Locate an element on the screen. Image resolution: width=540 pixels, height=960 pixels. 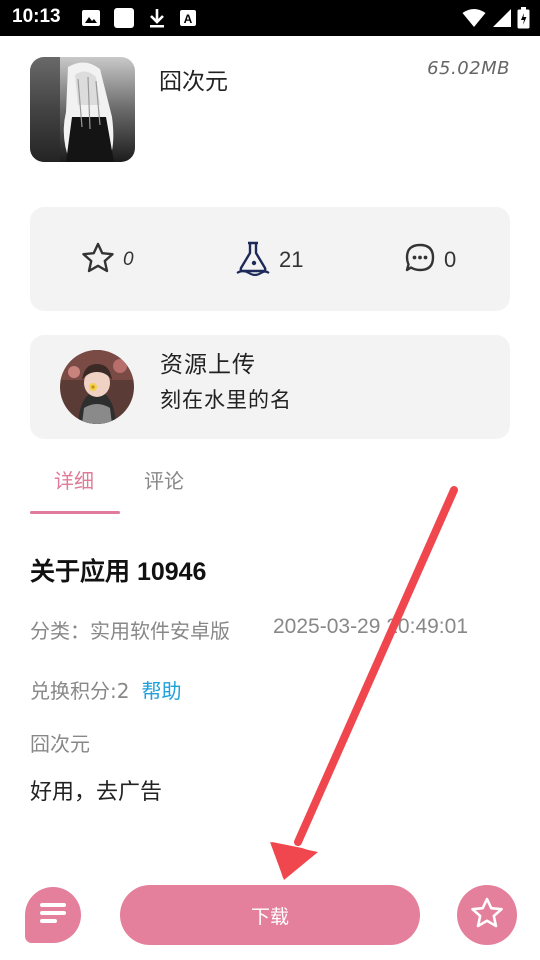
status-time: 10:13 is located at coordinates (36, 16).